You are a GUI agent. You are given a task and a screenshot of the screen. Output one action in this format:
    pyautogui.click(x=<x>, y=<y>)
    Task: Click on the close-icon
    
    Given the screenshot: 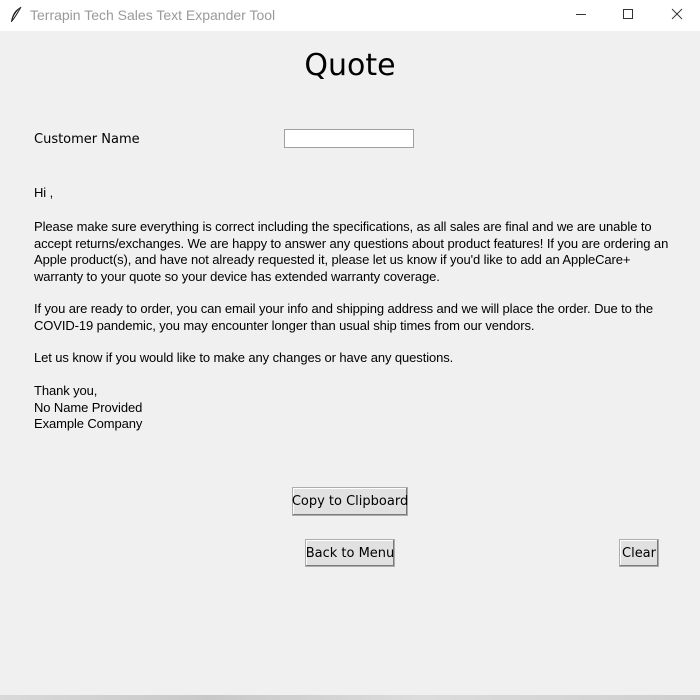 What is the action you would take?
    pyautogui.click(x=677, y=16)
    